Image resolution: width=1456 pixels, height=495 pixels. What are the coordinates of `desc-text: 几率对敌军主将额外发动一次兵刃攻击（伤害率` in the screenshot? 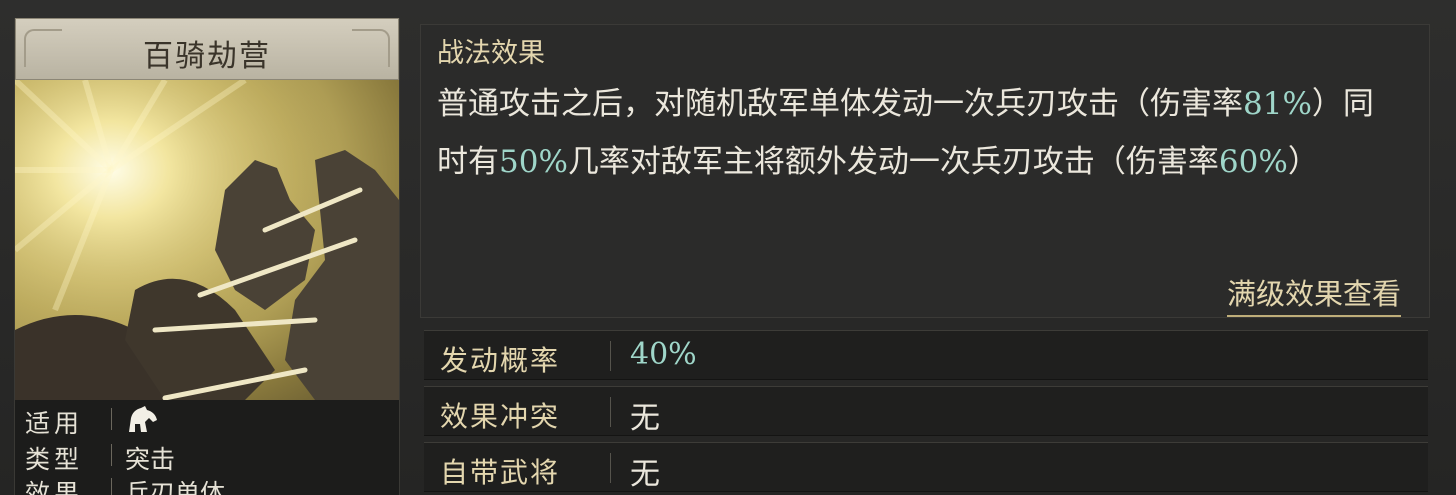 It's located at (893, 162).